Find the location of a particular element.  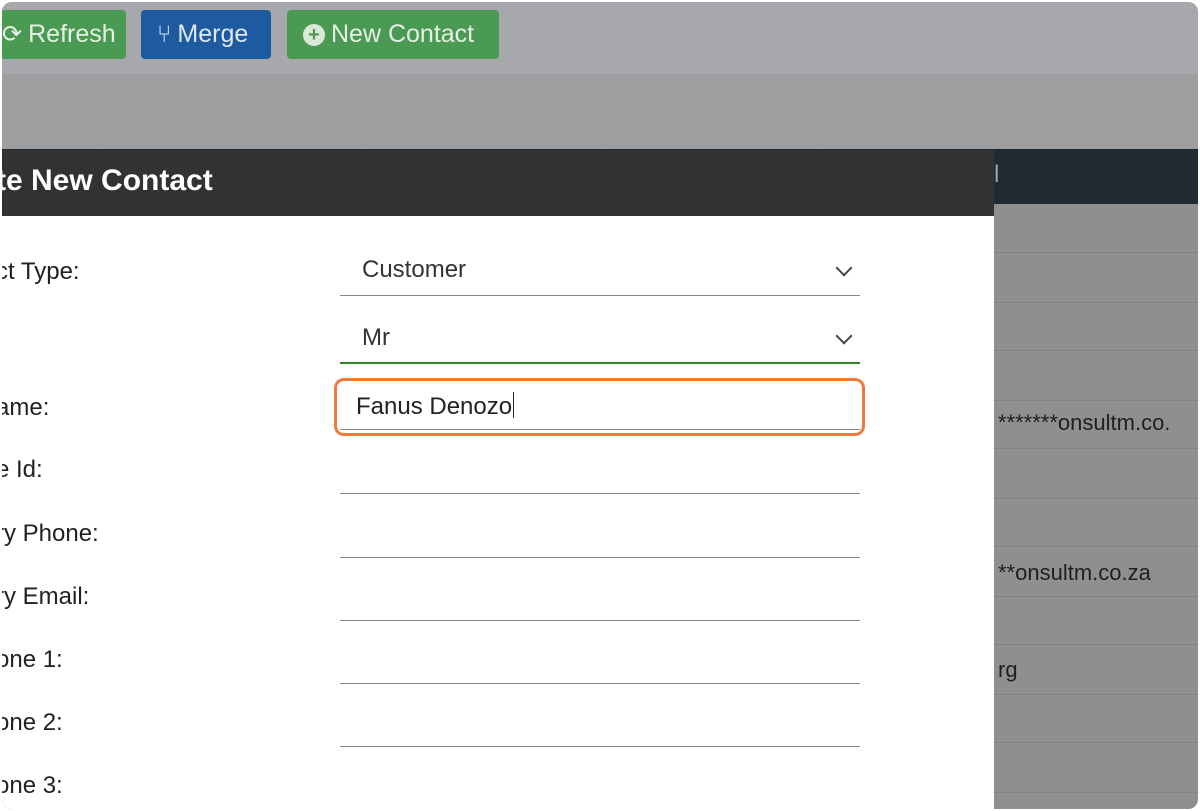

id-label: e Id: is located at coordinates (22, 469).